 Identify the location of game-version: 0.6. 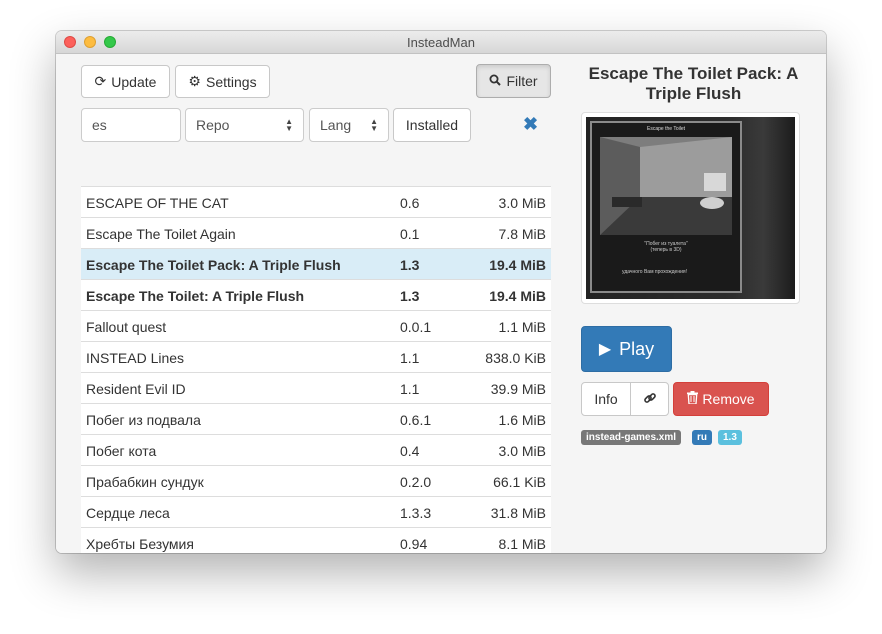
(410, 203).